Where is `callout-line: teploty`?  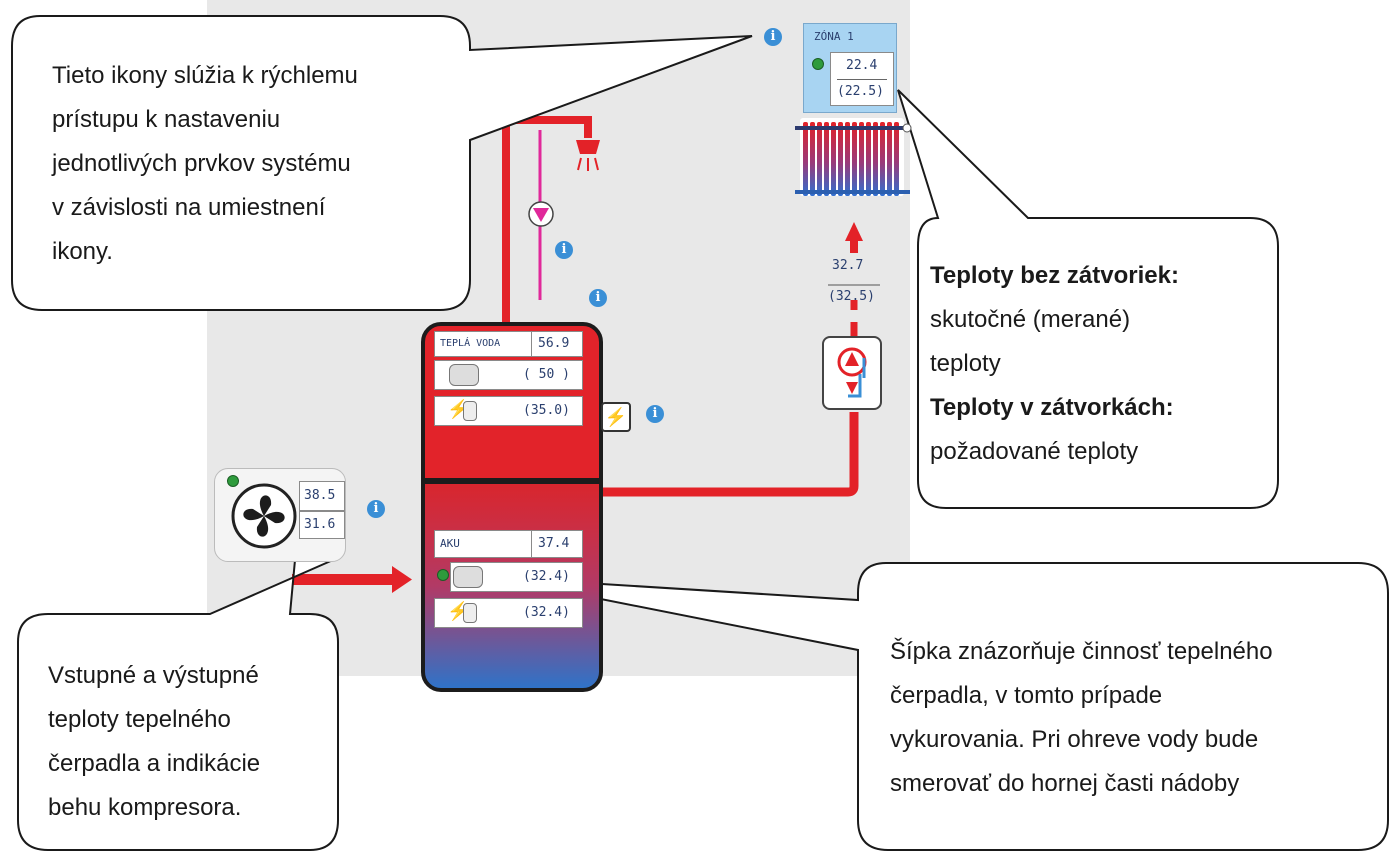 callout-line: teploty is located at coordinates (965, 363).